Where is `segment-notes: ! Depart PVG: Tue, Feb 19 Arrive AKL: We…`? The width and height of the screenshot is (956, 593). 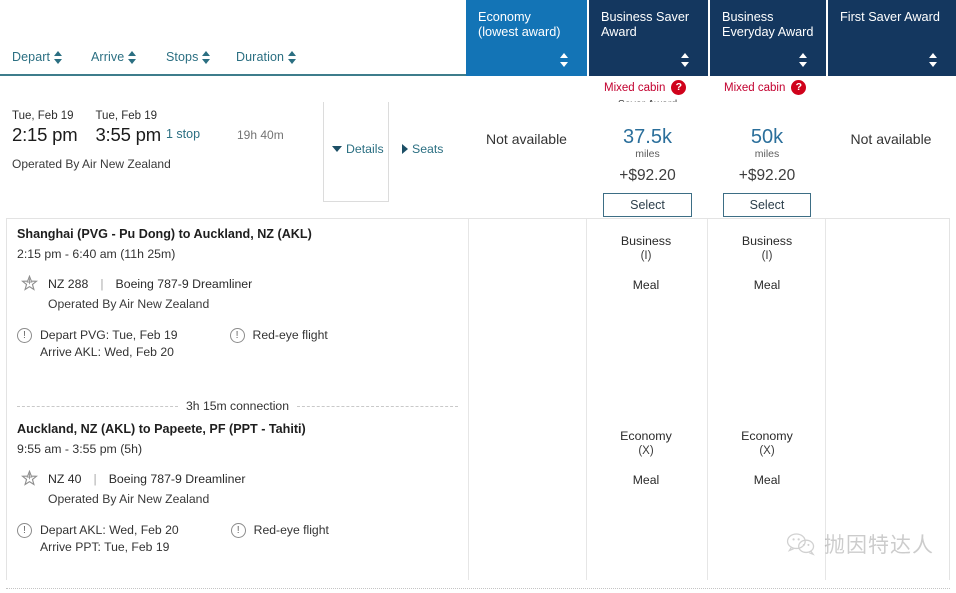 segment-notes: ! Depart PVG: Tue, Feb 19 Arrive AKL: We… is located at coordinates (172, 343).